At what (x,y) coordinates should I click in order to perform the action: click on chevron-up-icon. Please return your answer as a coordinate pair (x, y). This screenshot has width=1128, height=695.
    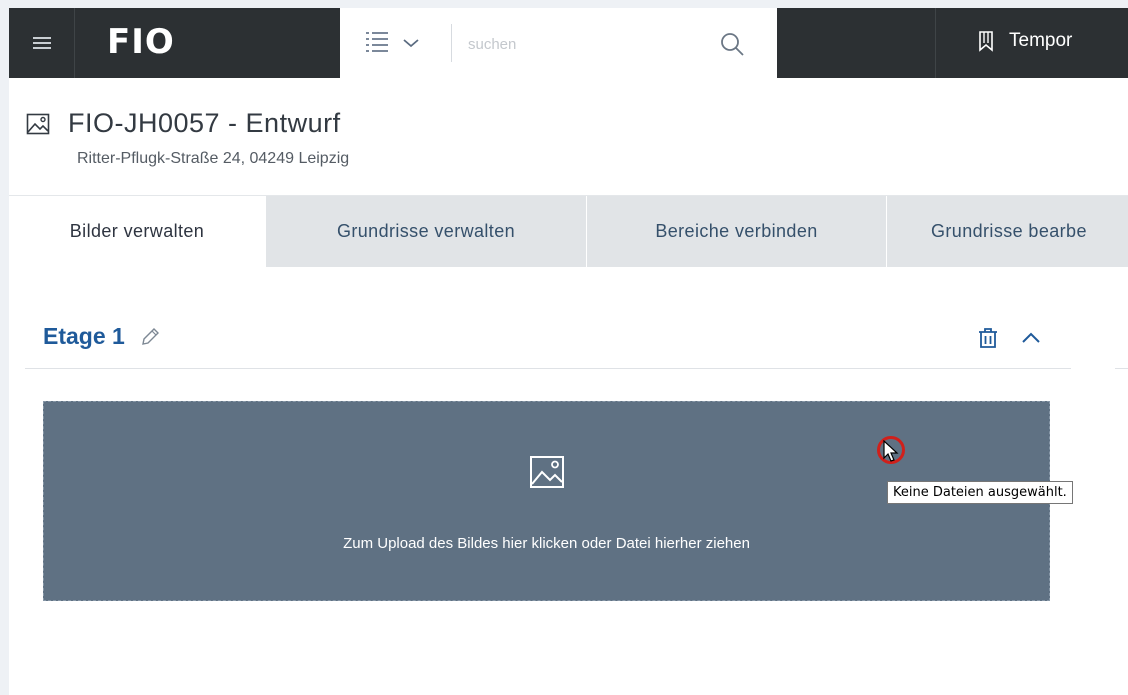
    Looking at the image, I should click on (1031, 338).